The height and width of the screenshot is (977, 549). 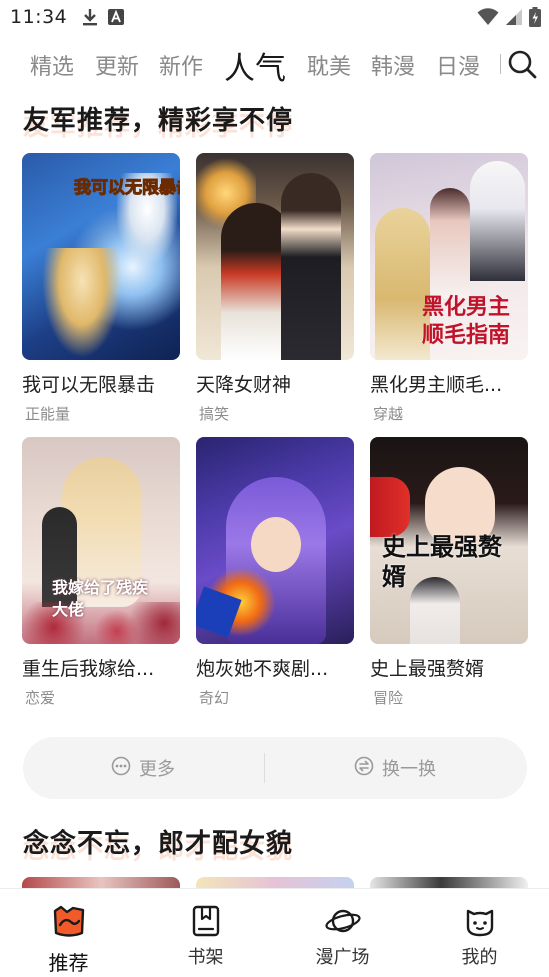 I want to click on comic-card: 我嫁给了残疾大佬 重生后我嫁给... 恋爱, so click(x=101, y=572).